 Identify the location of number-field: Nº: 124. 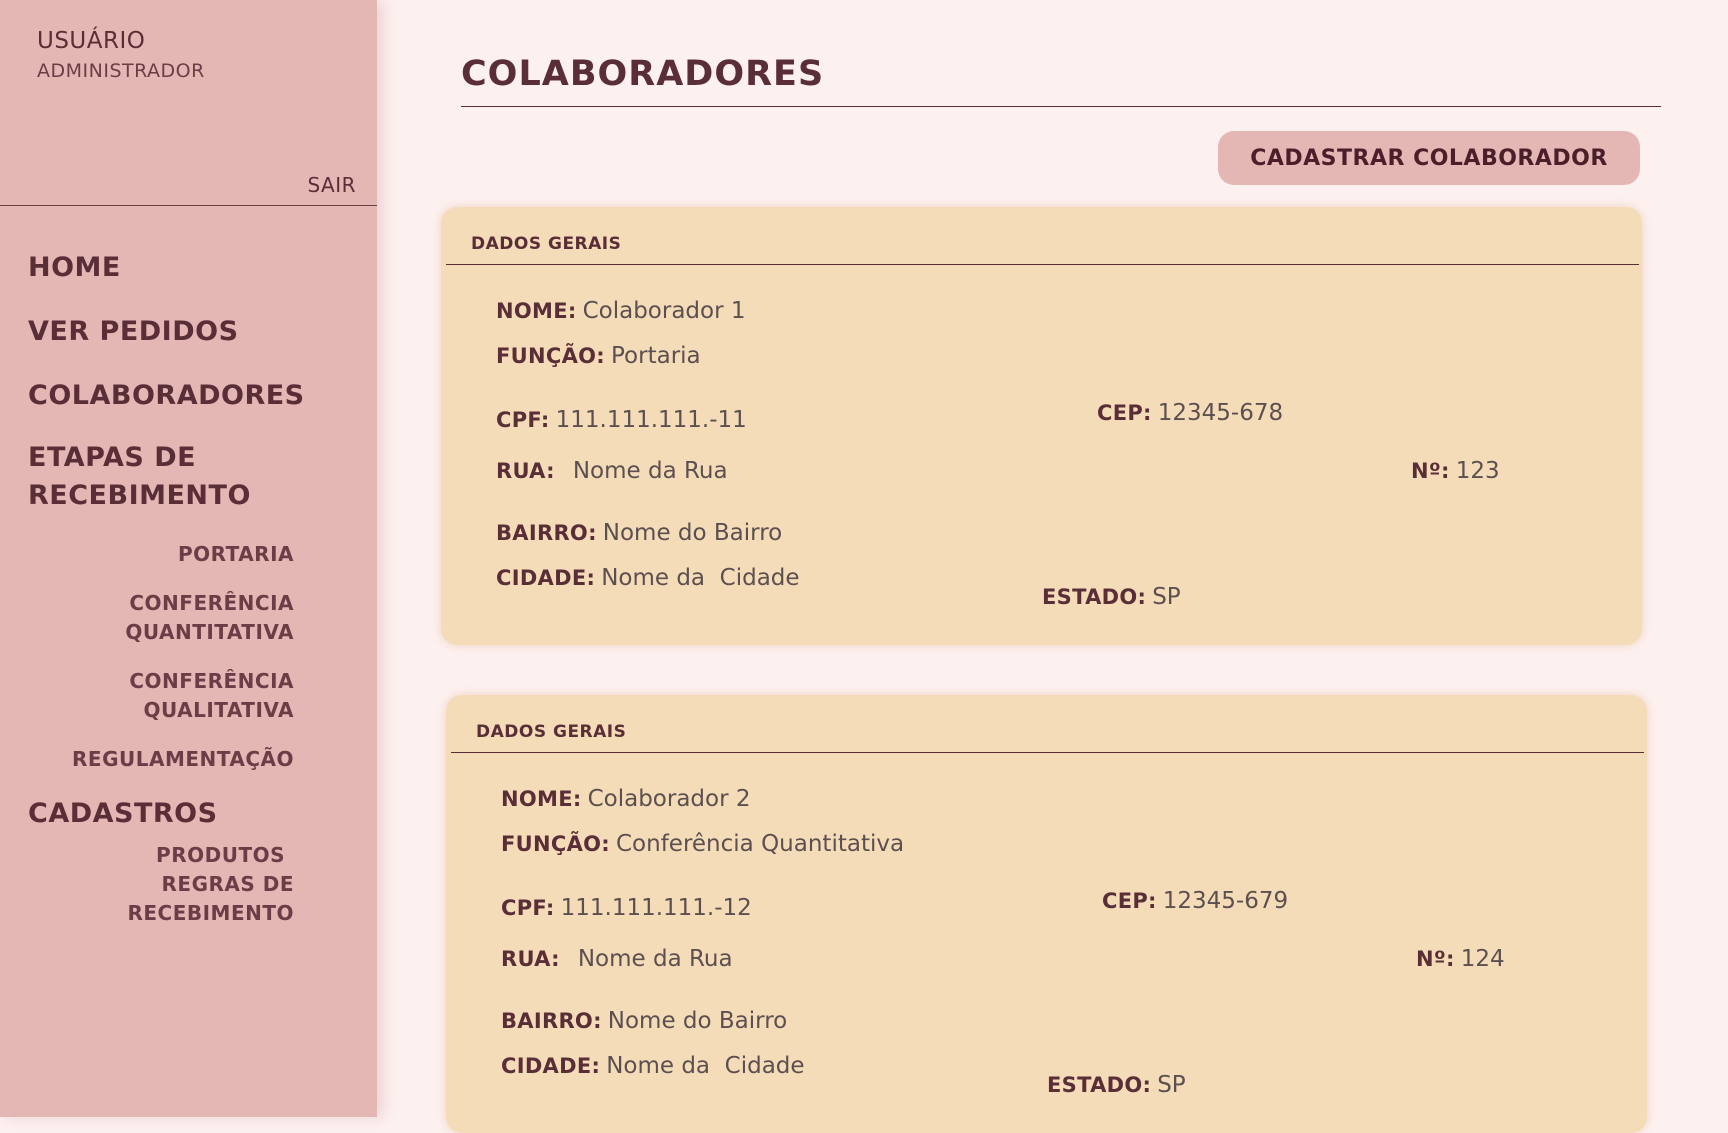
(1460, 959).